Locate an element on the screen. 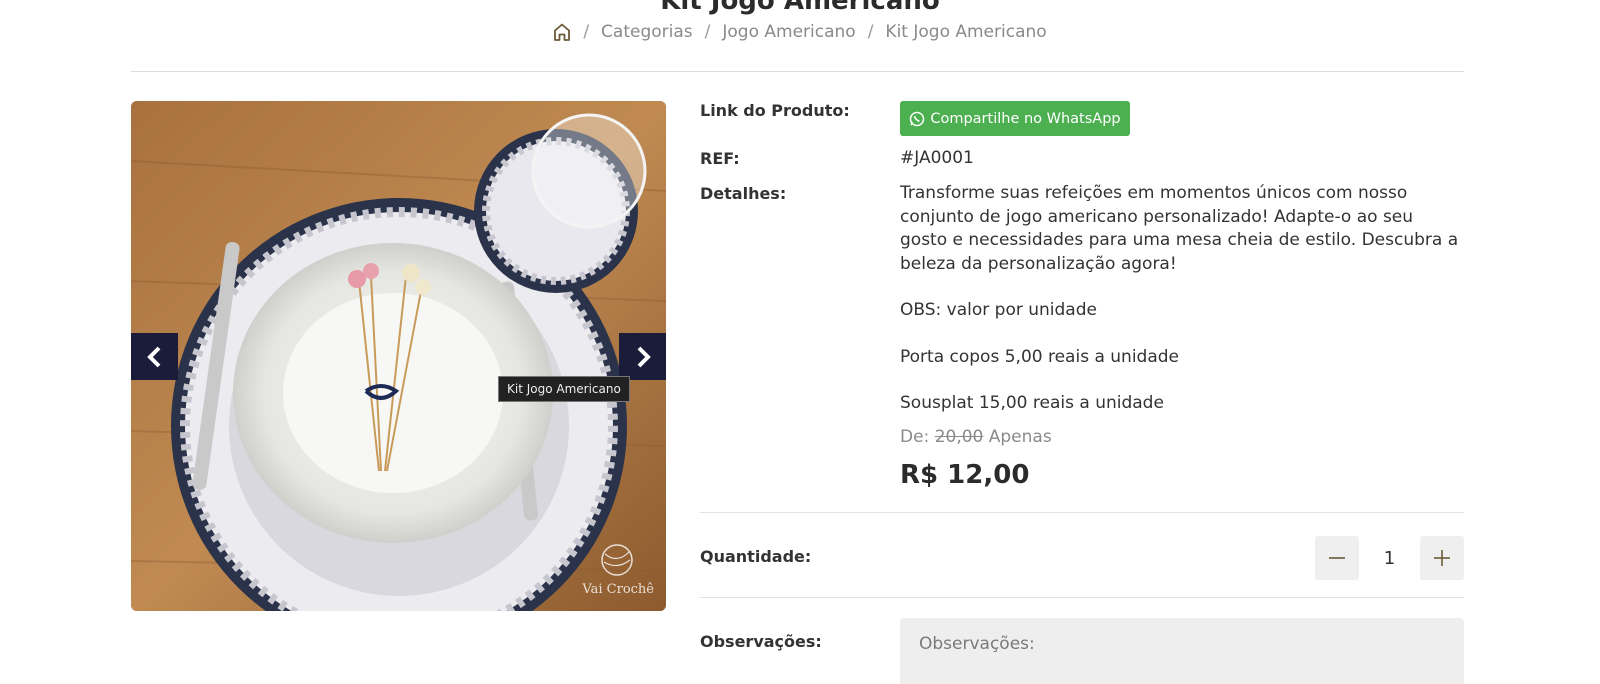 The height and width of the screenshot is (684, 1600). ref-label: REF: is located at coordinates (720, 158).